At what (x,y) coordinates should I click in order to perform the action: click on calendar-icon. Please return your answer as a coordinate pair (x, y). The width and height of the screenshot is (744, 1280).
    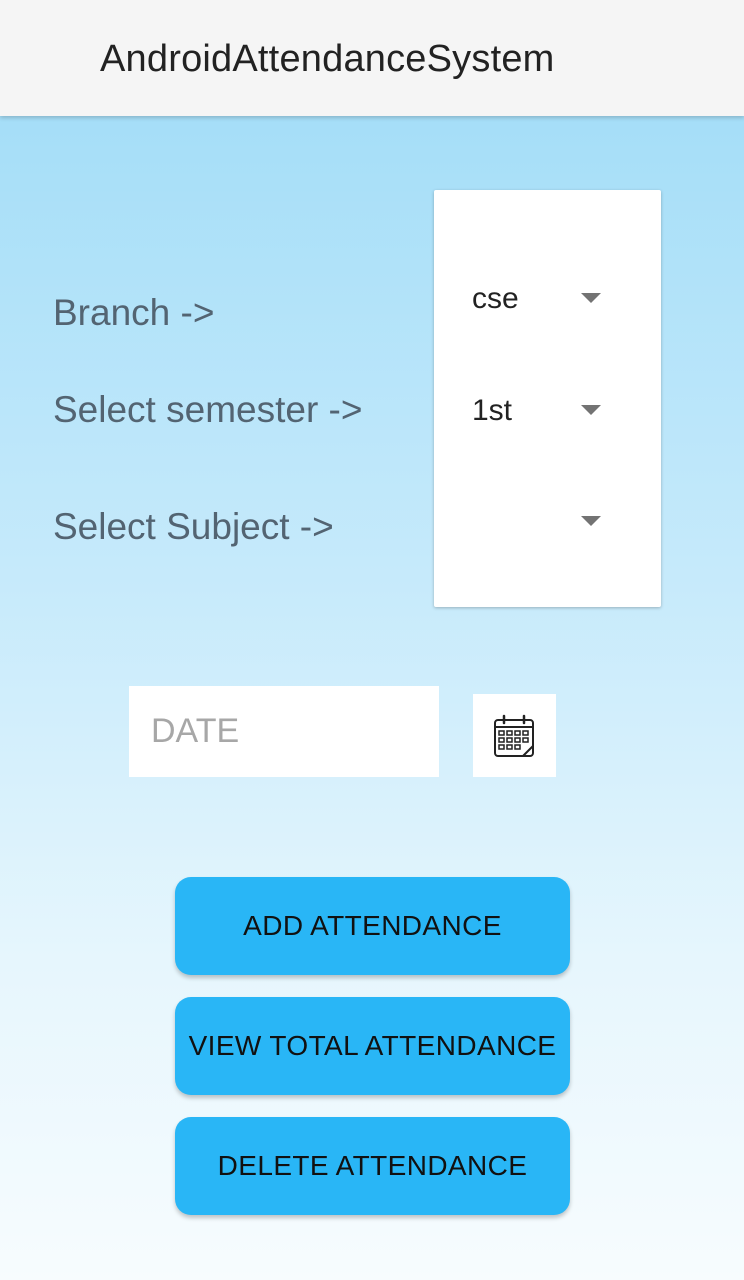
    Looking at the image, I should click on (514, 735).